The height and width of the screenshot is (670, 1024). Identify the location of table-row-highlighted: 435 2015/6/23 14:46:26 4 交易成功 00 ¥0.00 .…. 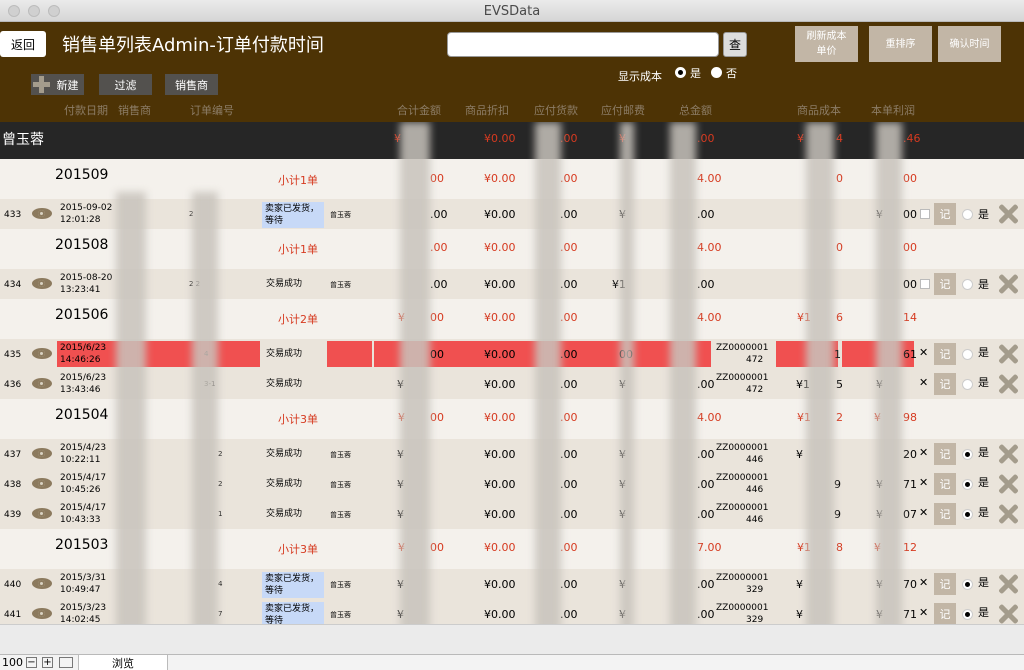
(512, 354).